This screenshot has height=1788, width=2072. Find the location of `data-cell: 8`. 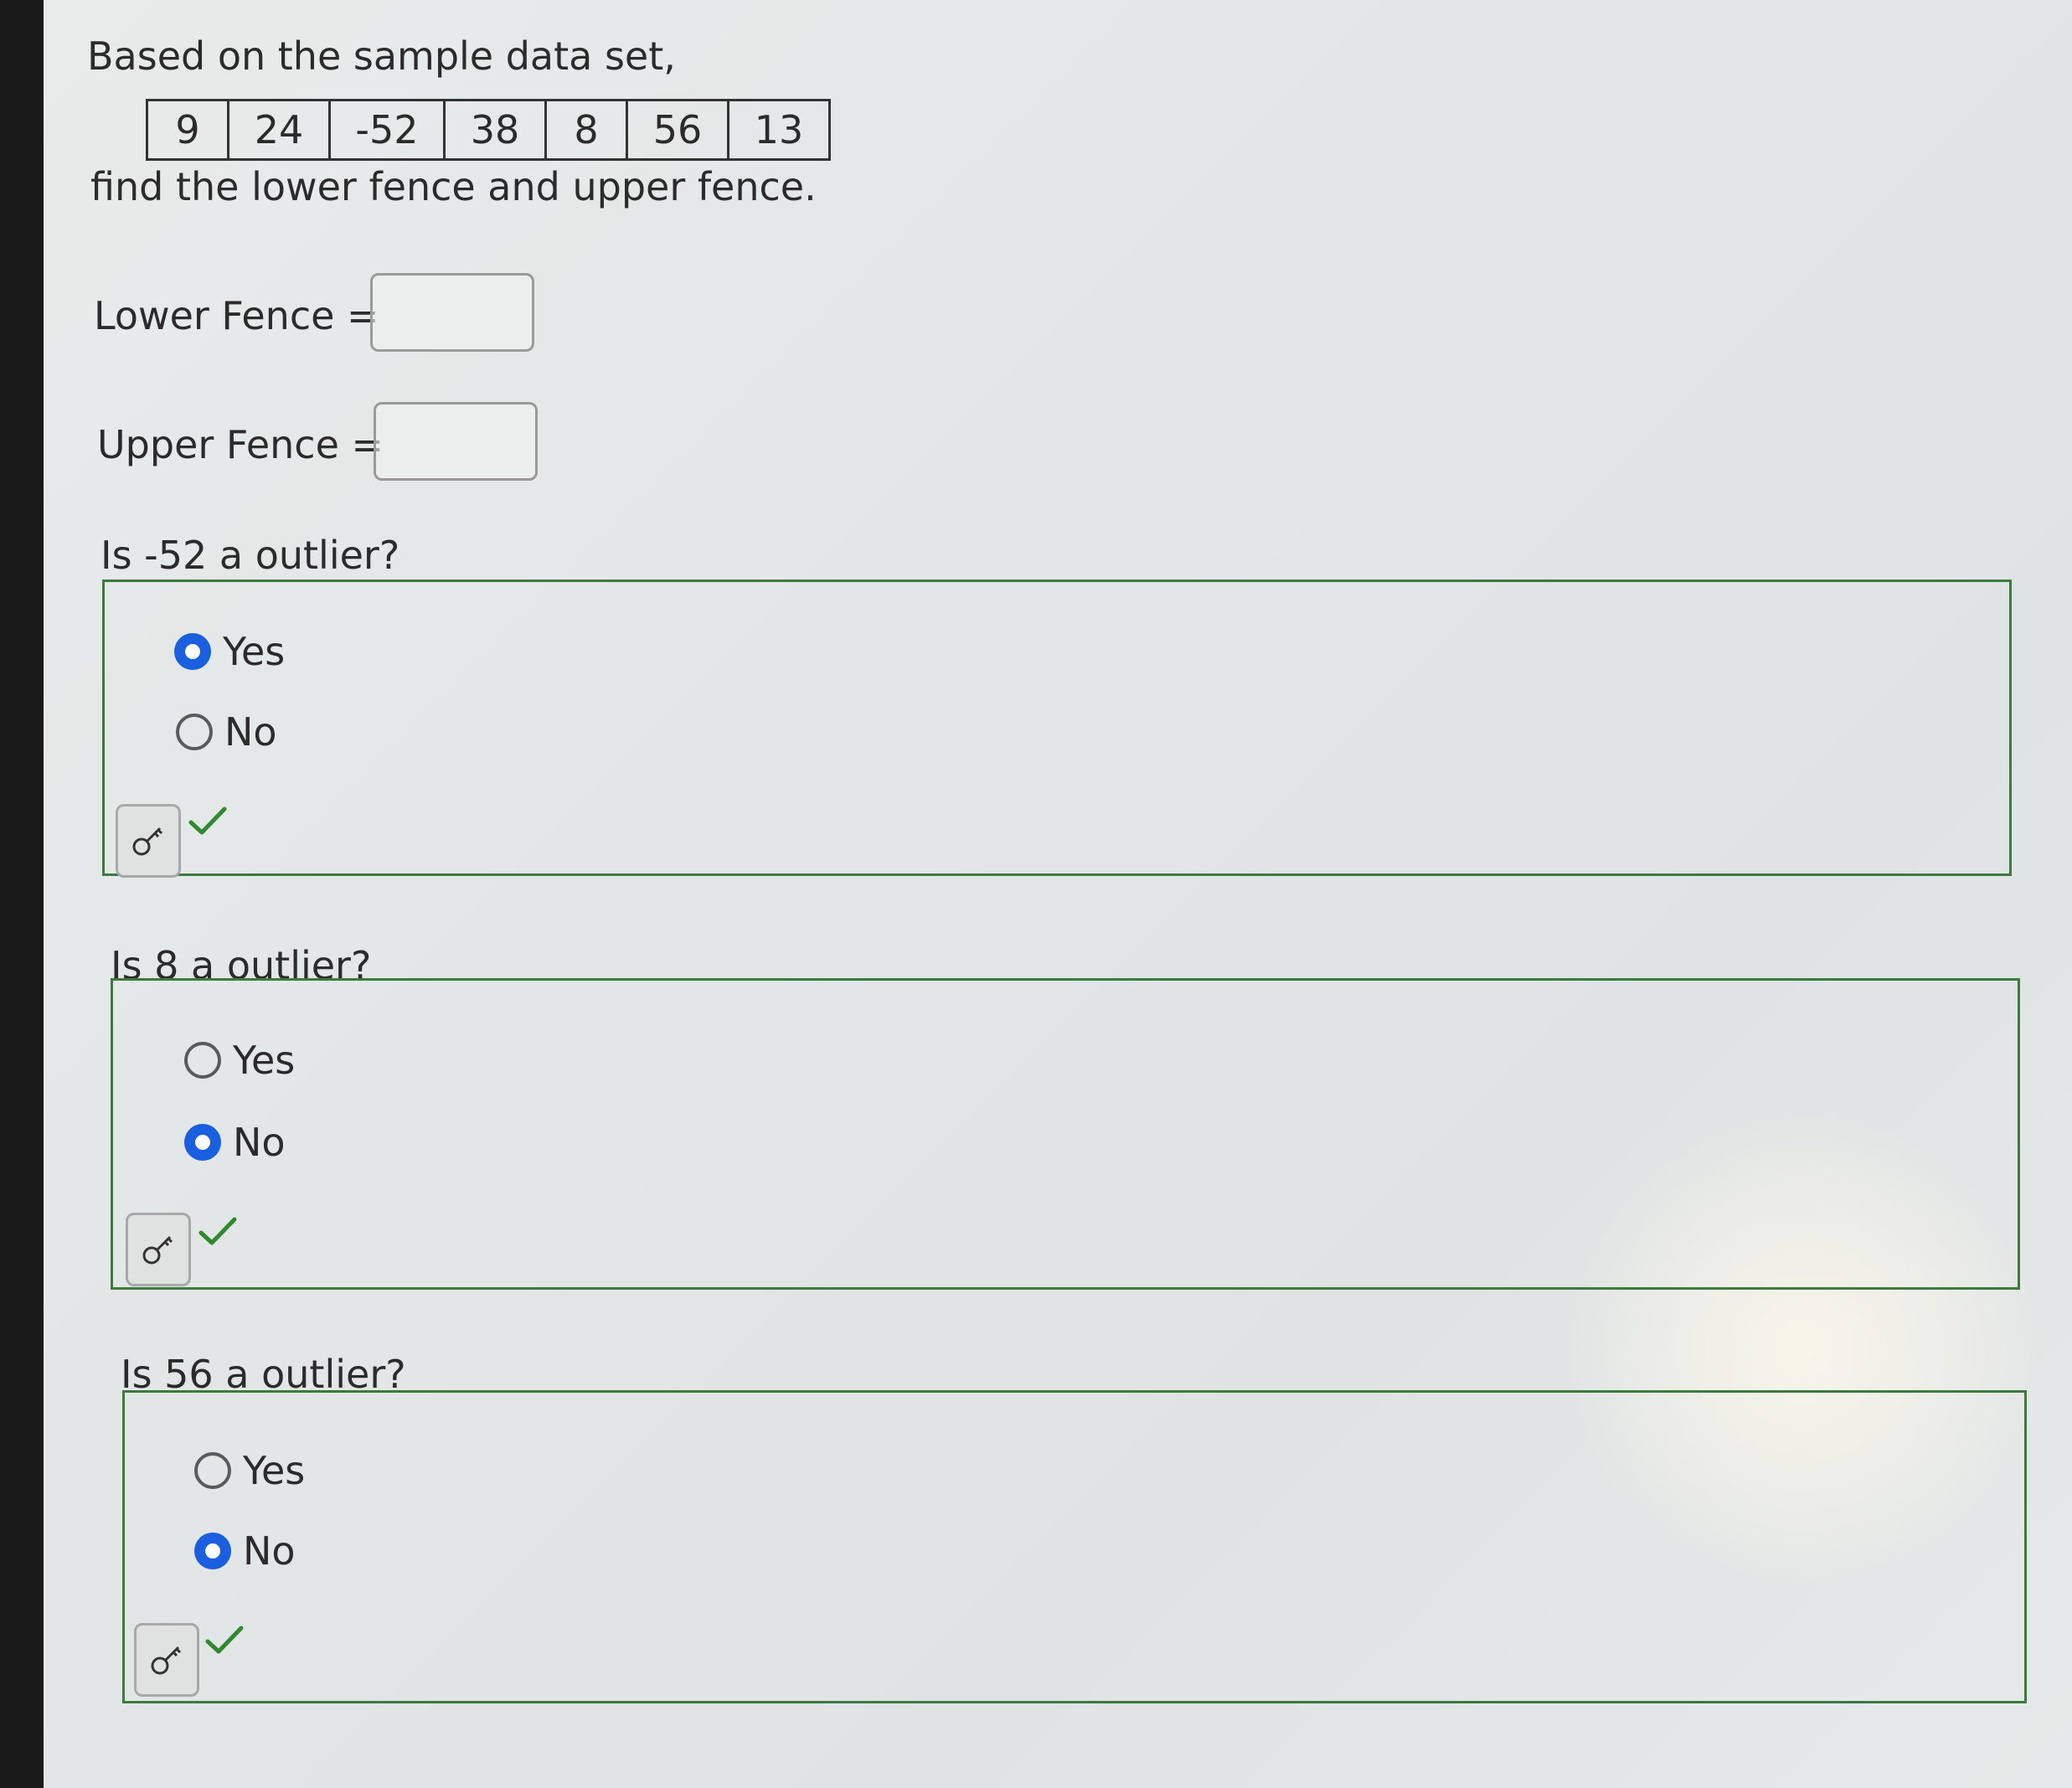

data-cell: 8 is located at coordinates (586, 130).